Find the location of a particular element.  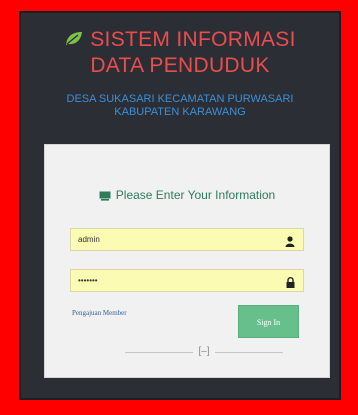

keyboard-icon is located at coordinates (105, 197).